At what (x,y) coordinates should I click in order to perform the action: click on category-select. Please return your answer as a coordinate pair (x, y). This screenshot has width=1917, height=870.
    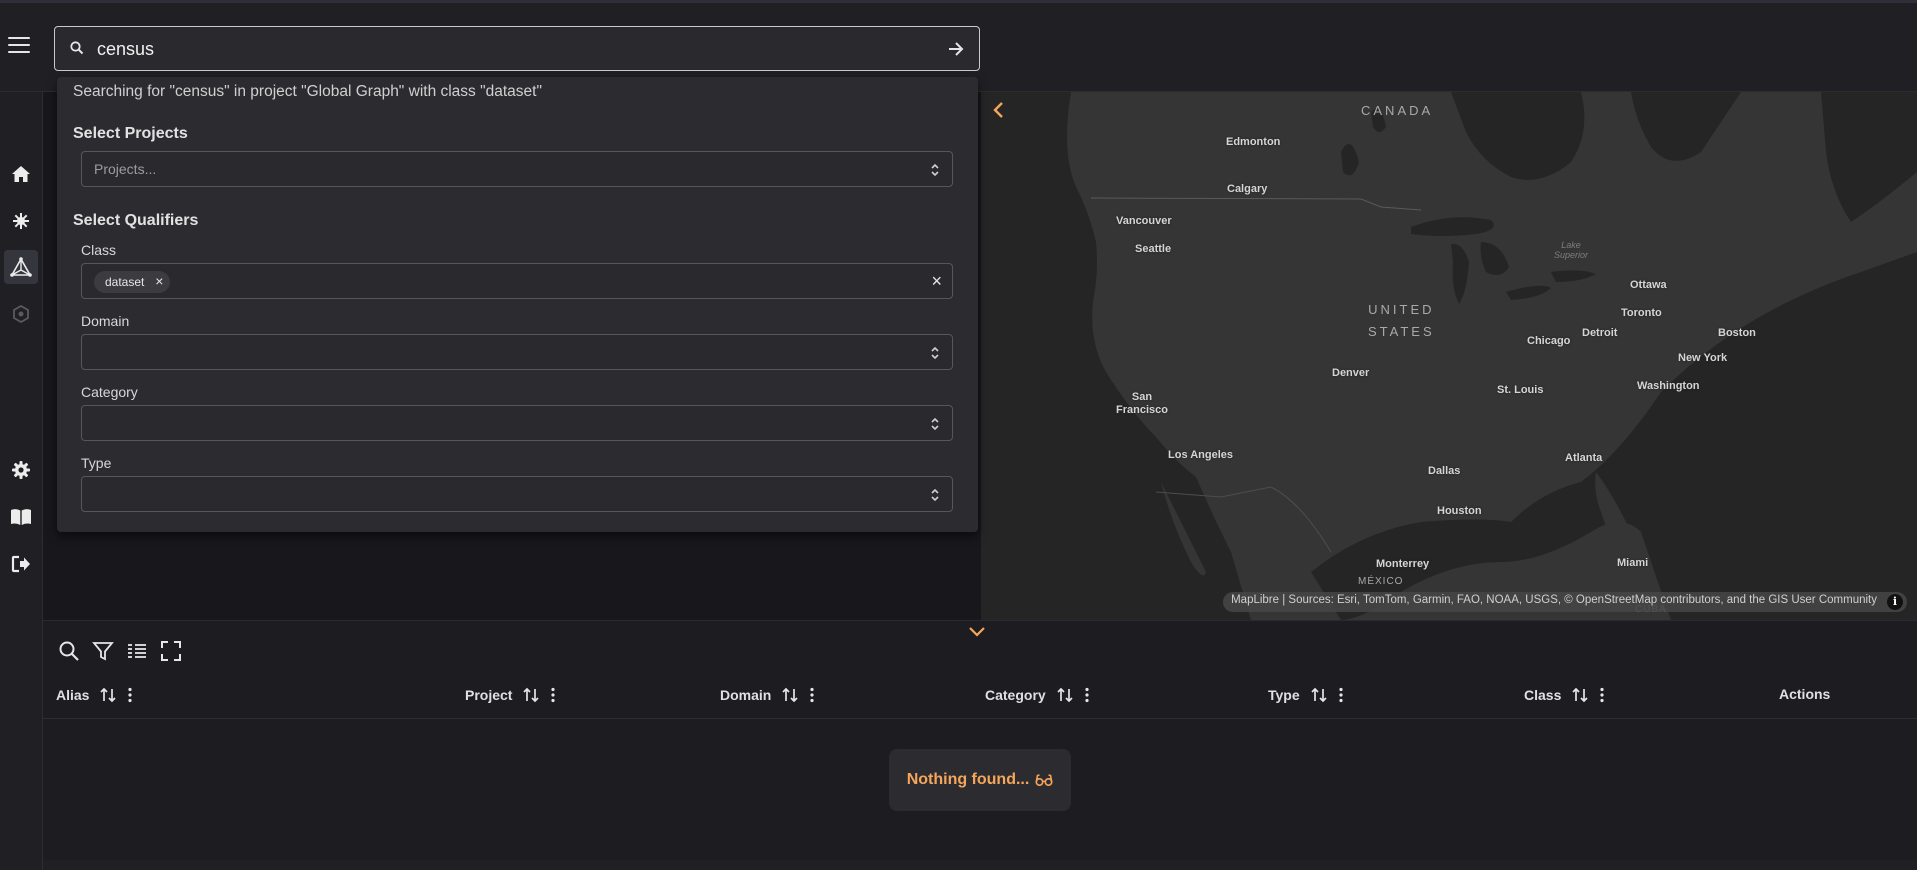
    Looking at the image, I should click on (517, 423).